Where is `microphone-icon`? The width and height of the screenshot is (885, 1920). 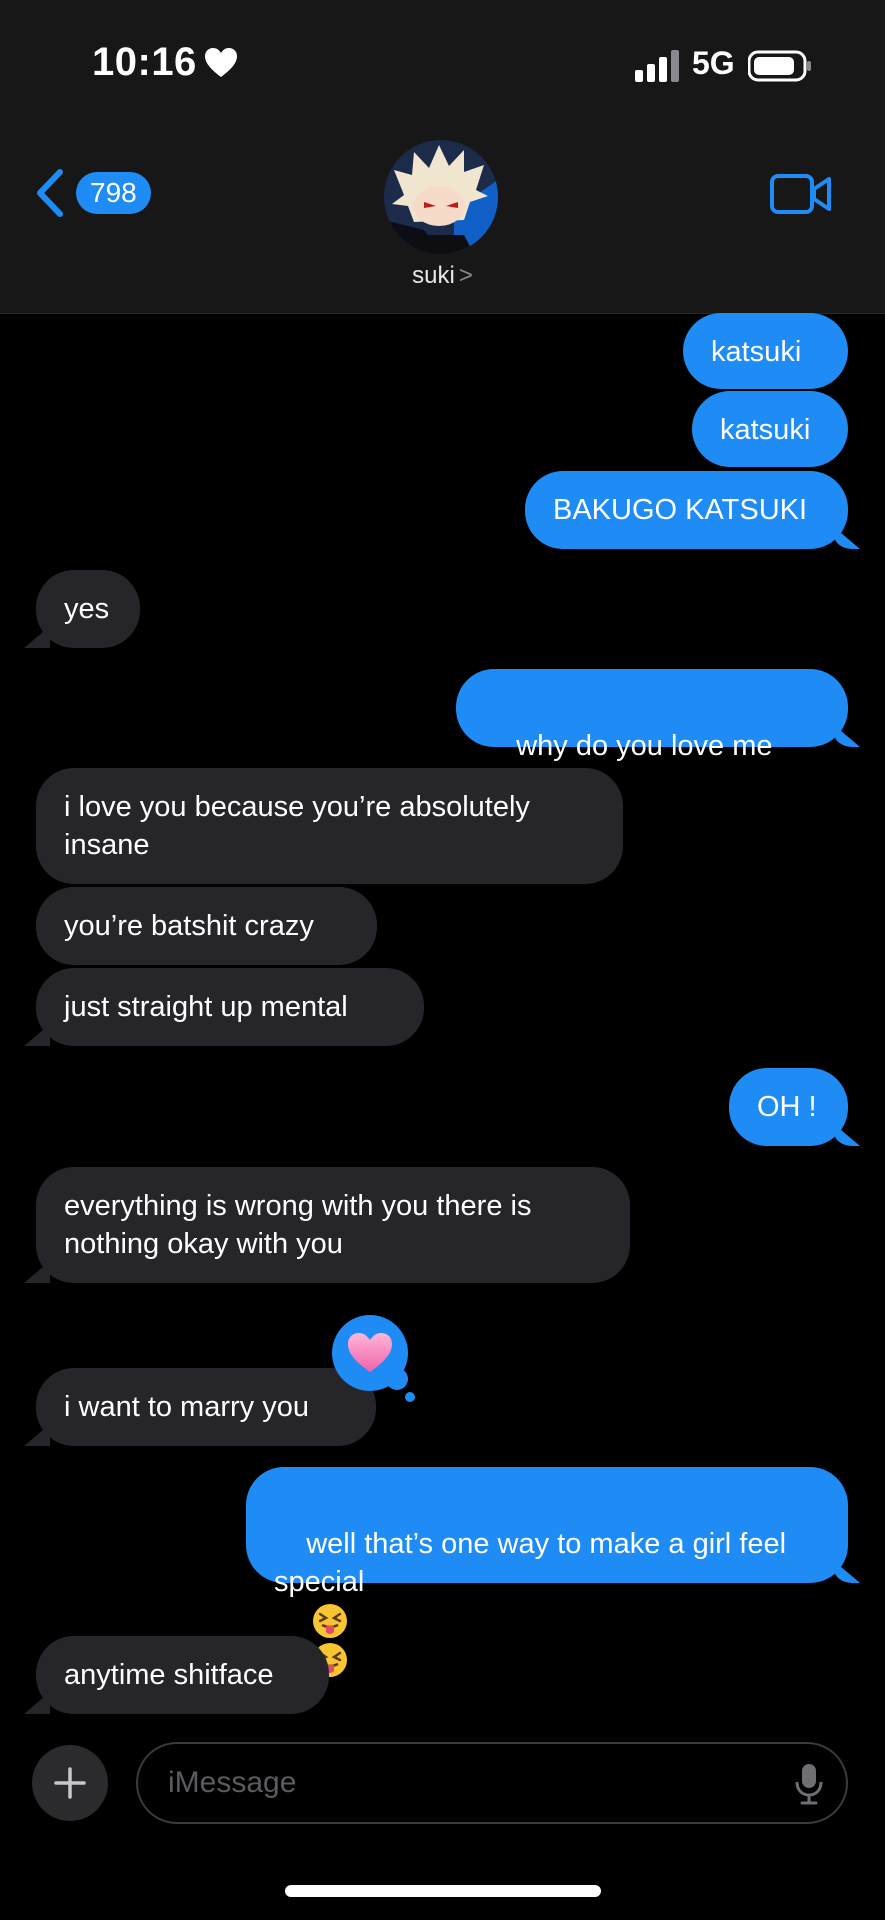
microphone-icon is located at coordinates (809, 1784).